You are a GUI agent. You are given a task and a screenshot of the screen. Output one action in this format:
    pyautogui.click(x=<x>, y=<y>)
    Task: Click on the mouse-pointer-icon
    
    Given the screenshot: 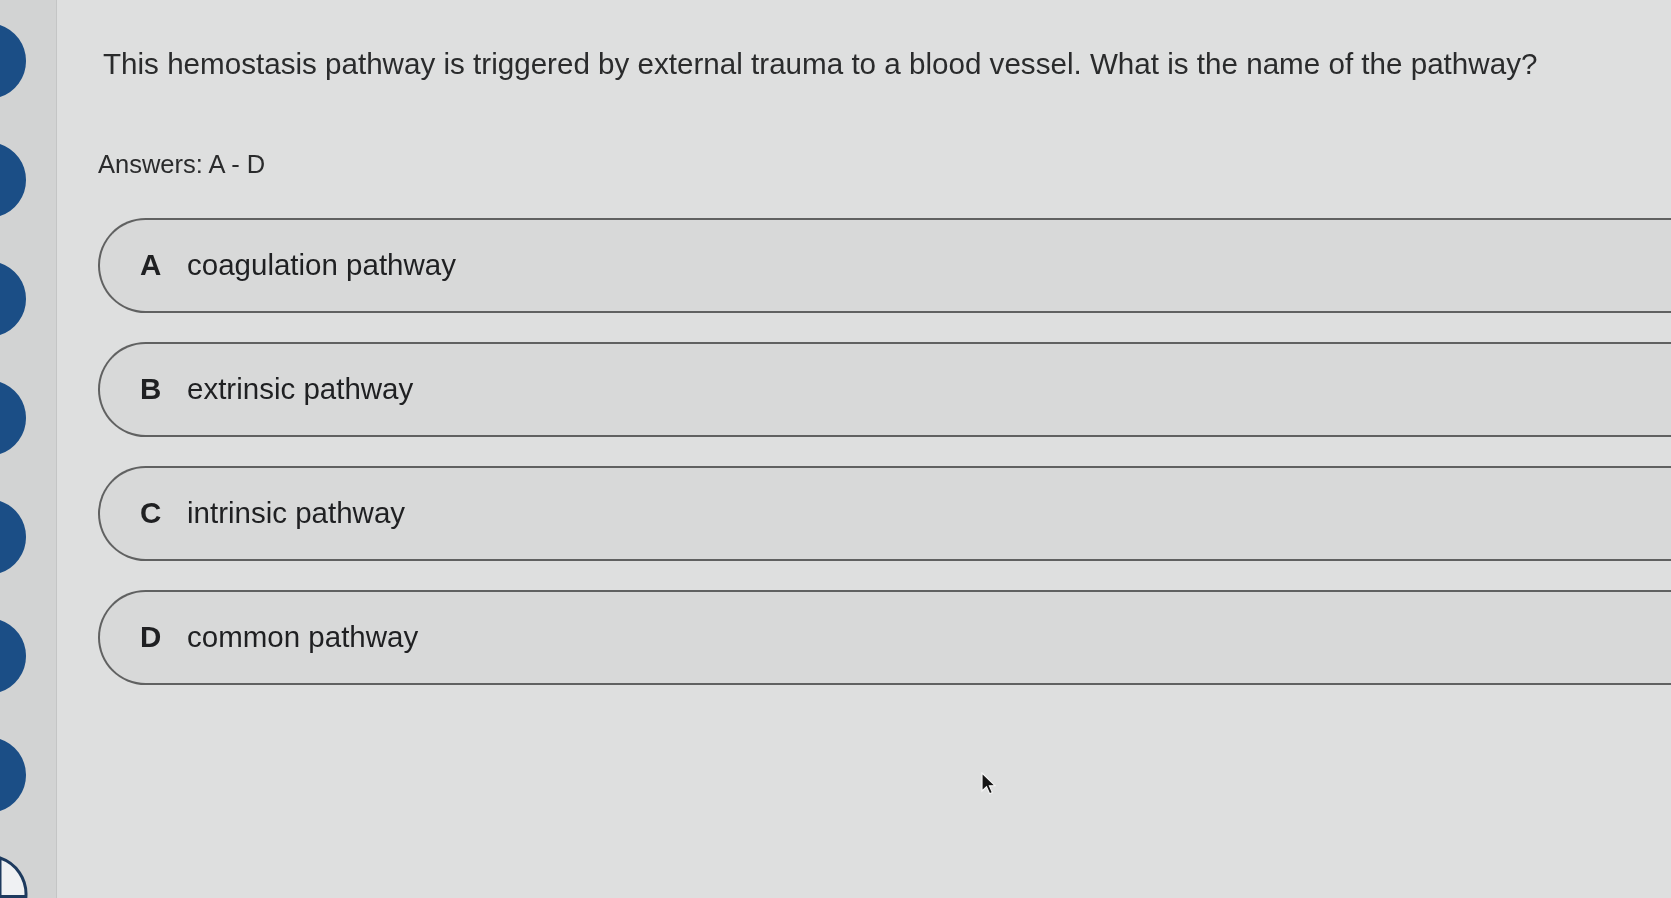 What is the action you would take?
    pyautogui.click(x=988, y=783)
    